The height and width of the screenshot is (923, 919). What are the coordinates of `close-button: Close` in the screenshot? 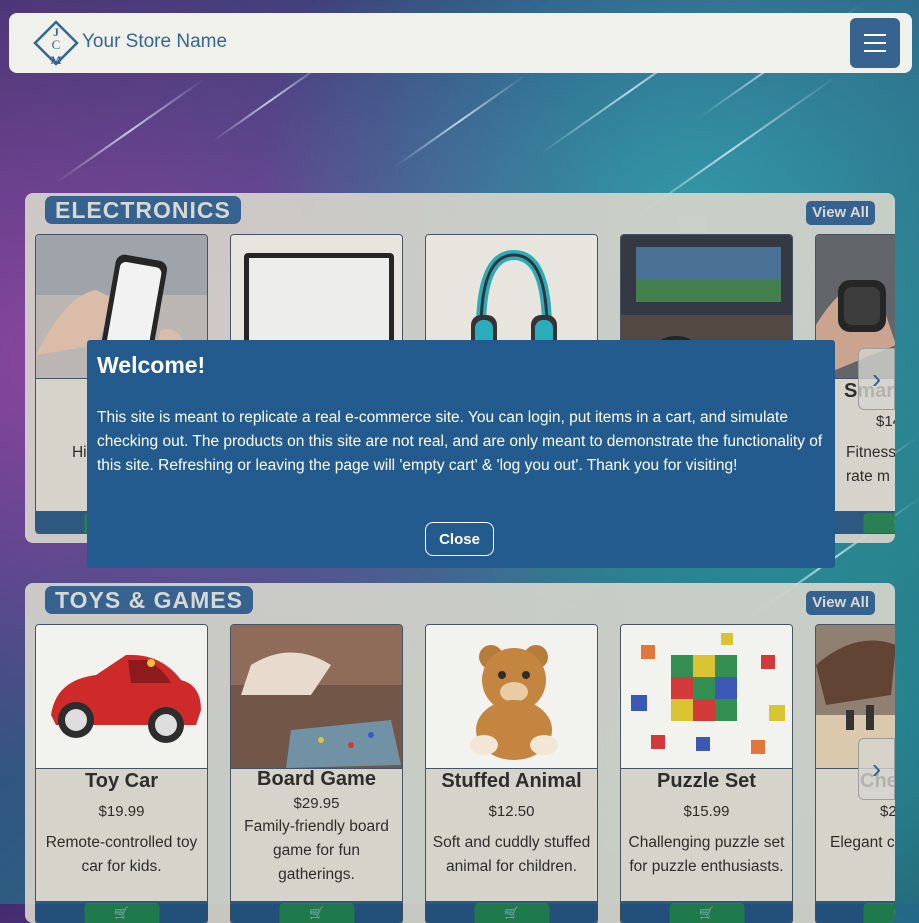 It's located at (459, 539).